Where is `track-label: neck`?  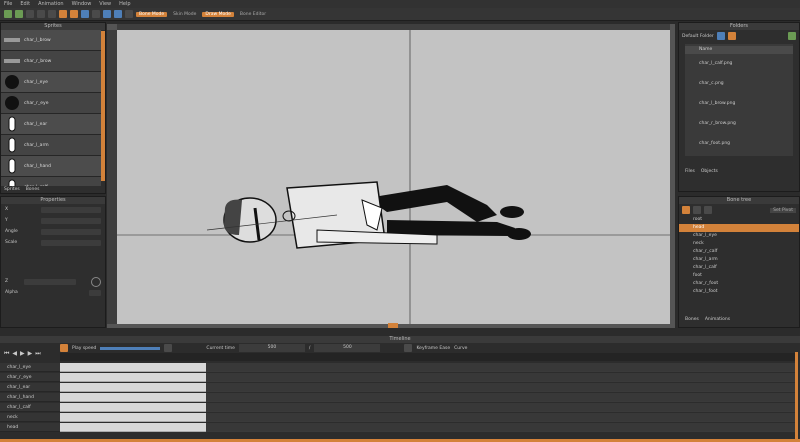 track-label: neck is located at coordinates (30, 417).